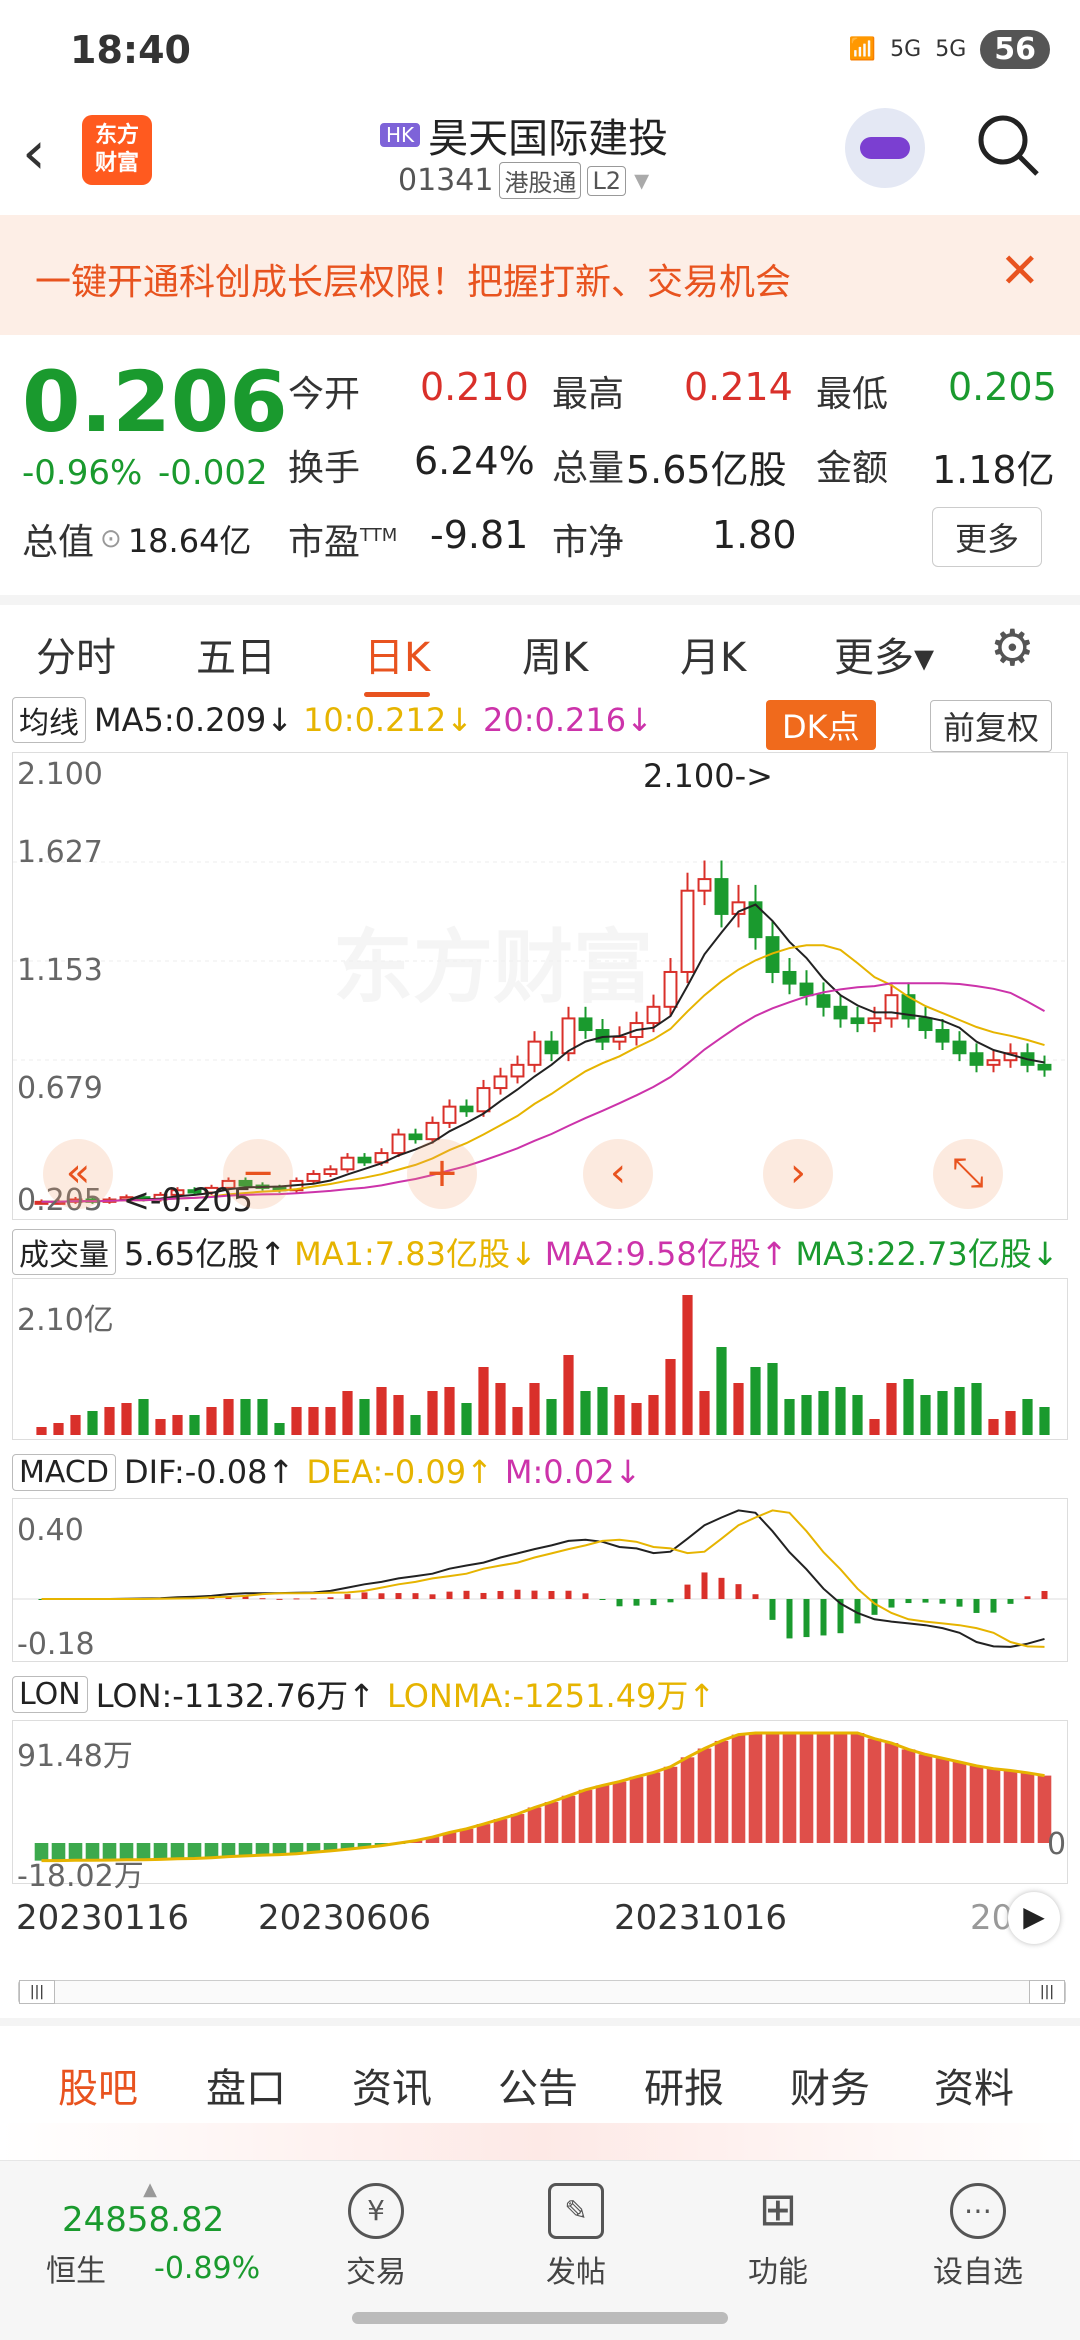  I want to click on nav-watchlist: ⋯ 设自选, so click(978, 2231).